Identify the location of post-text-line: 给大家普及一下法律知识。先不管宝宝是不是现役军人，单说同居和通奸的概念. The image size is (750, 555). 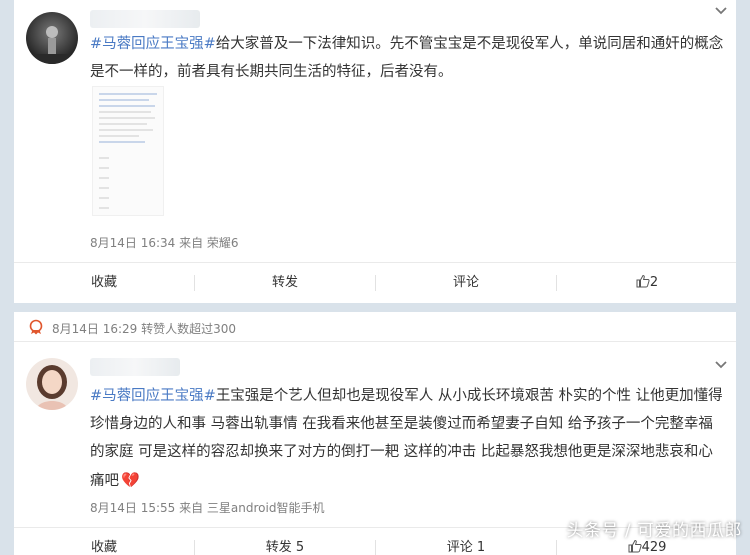
(469, 44).